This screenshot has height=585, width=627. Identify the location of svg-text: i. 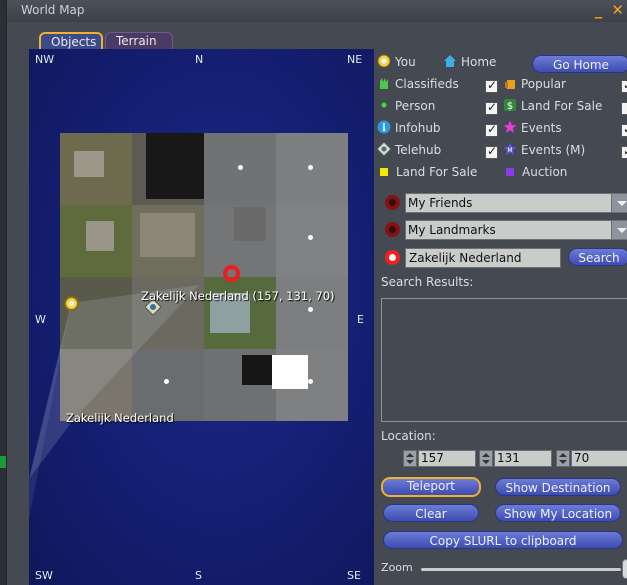
(384, 128).